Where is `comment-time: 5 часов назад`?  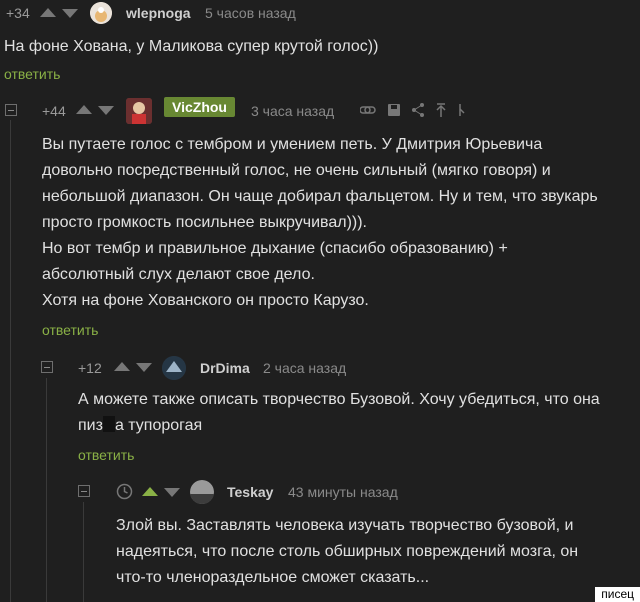
comment-time: 5 часов назад is located at coordinates (250, 13).